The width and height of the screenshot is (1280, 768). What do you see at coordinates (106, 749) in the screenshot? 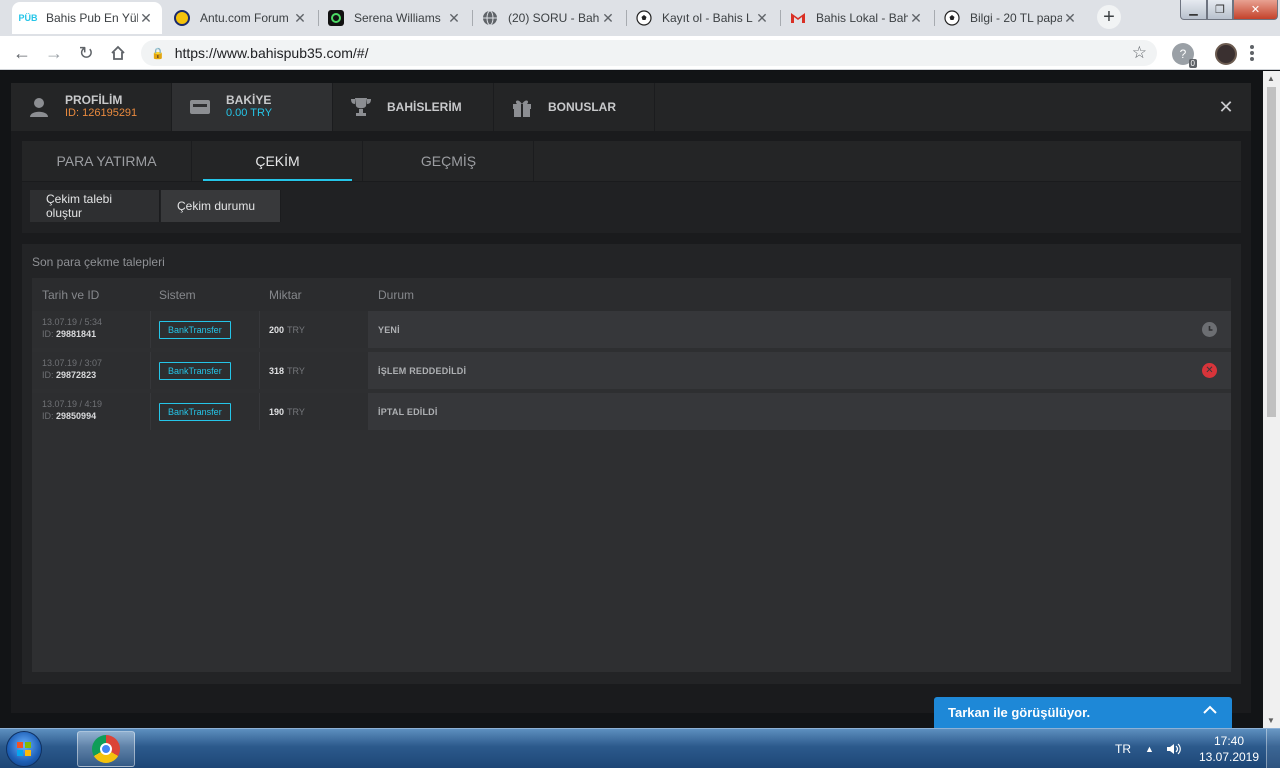
I see `taskbar-chrome-button` at bounding box center [106, 749].